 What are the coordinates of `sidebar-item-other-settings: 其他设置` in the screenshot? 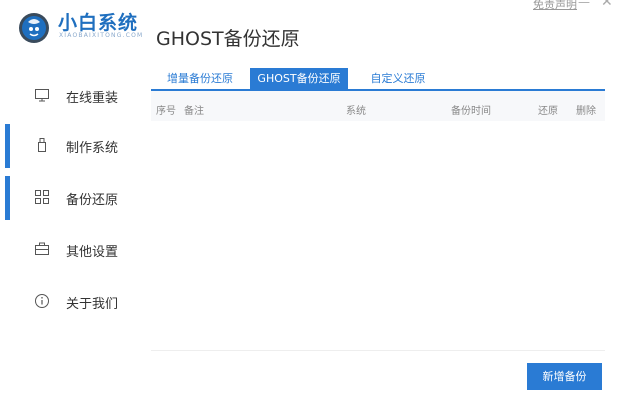 It's located at (70, 250).